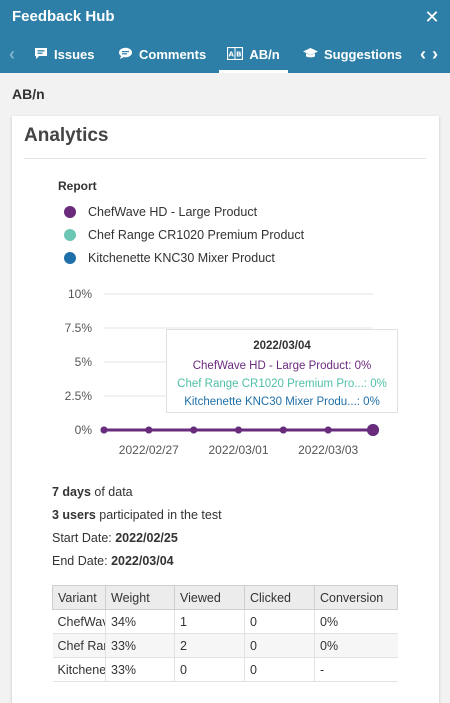  I want to click on start-date-label: Start Date:, so click(84, 538).